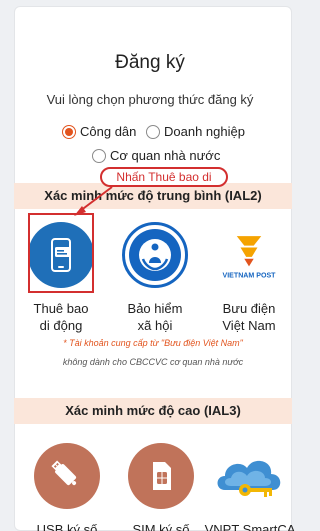  What do you see at coordinates (155, 317) in the screenshot?
I see `method-label: Bảo hiểm xã hội` at bounding box center [155, 317].